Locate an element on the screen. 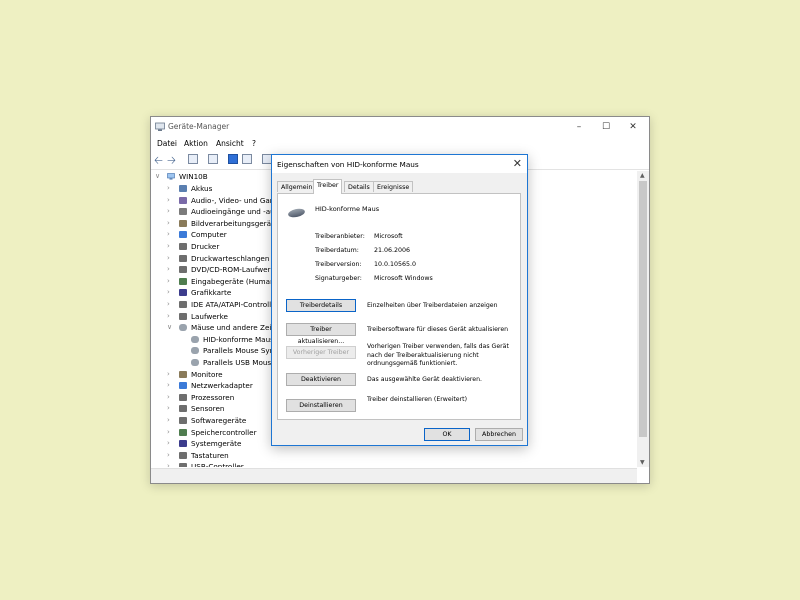 This screenshot has height=600, width=800. tree-item-label: Audio-, Video- und Gam is located at coordinates (234, 200).